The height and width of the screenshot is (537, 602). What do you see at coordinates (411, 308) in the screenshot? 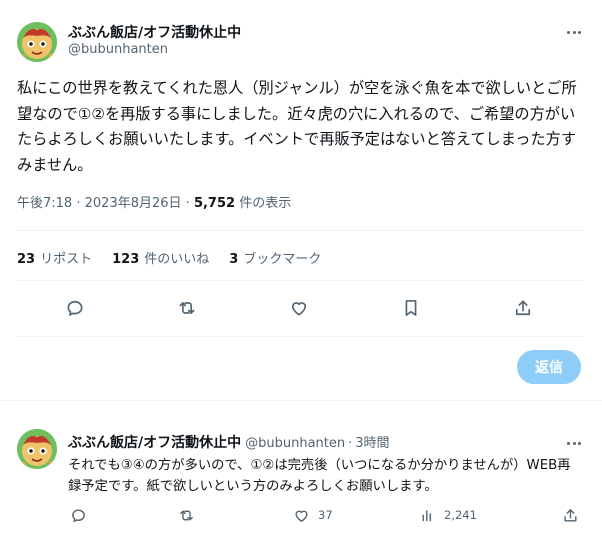
I see `bookmark-icon` at bounding box center [411, 308].